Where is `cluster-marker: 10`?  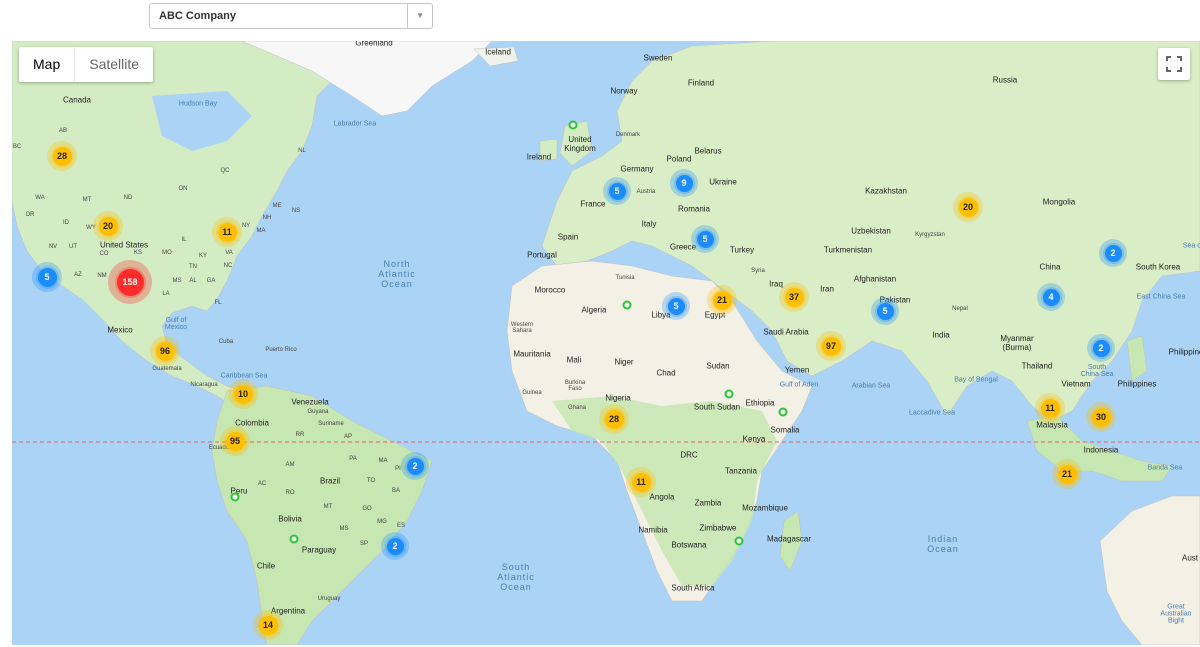 cluster-marker: 10 is located at coordinates (243, 394).